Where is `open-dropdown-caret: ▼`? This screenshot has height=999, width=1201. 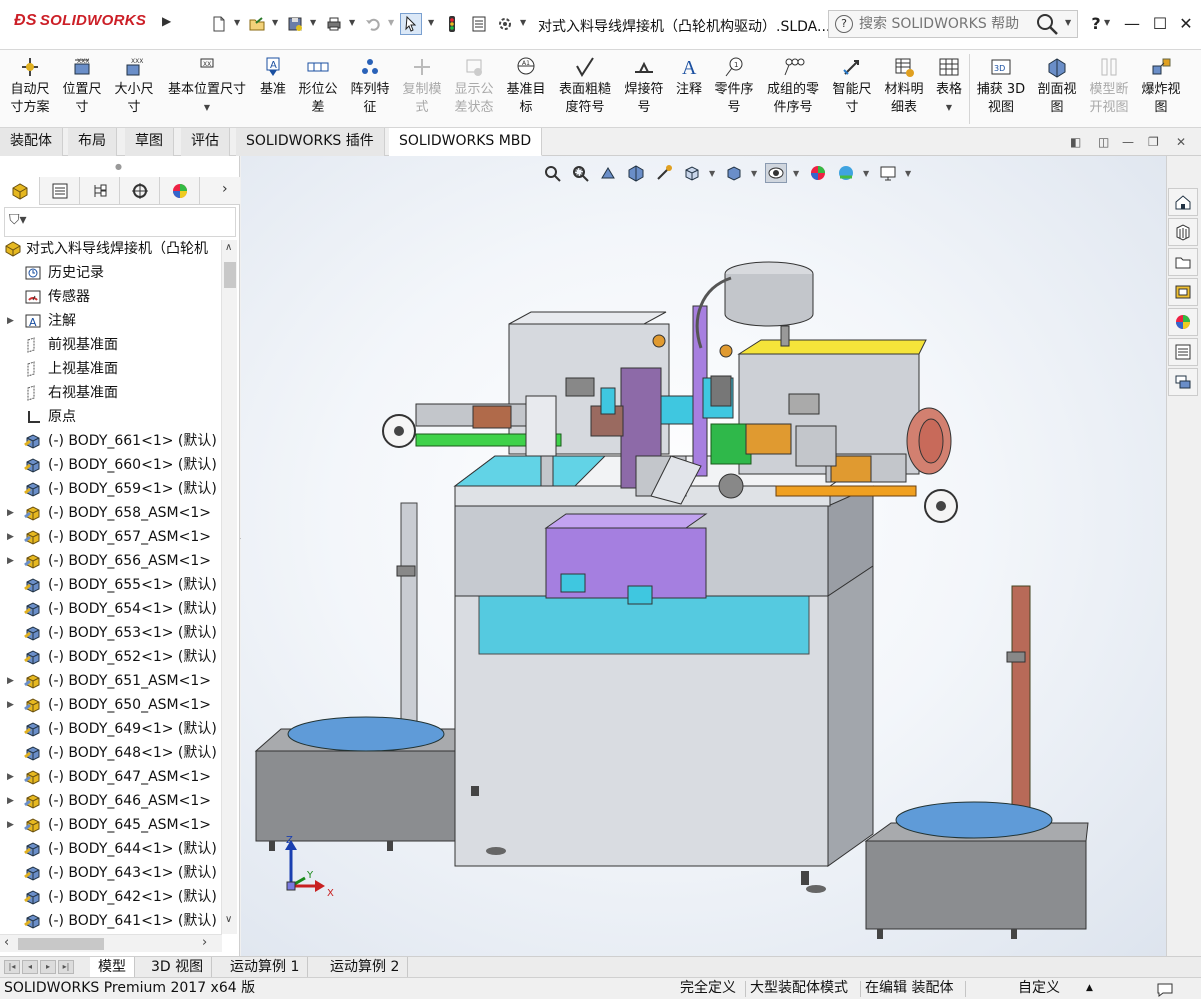 open-dropdown-caret: ▼ is located at coordinates (275, 22).